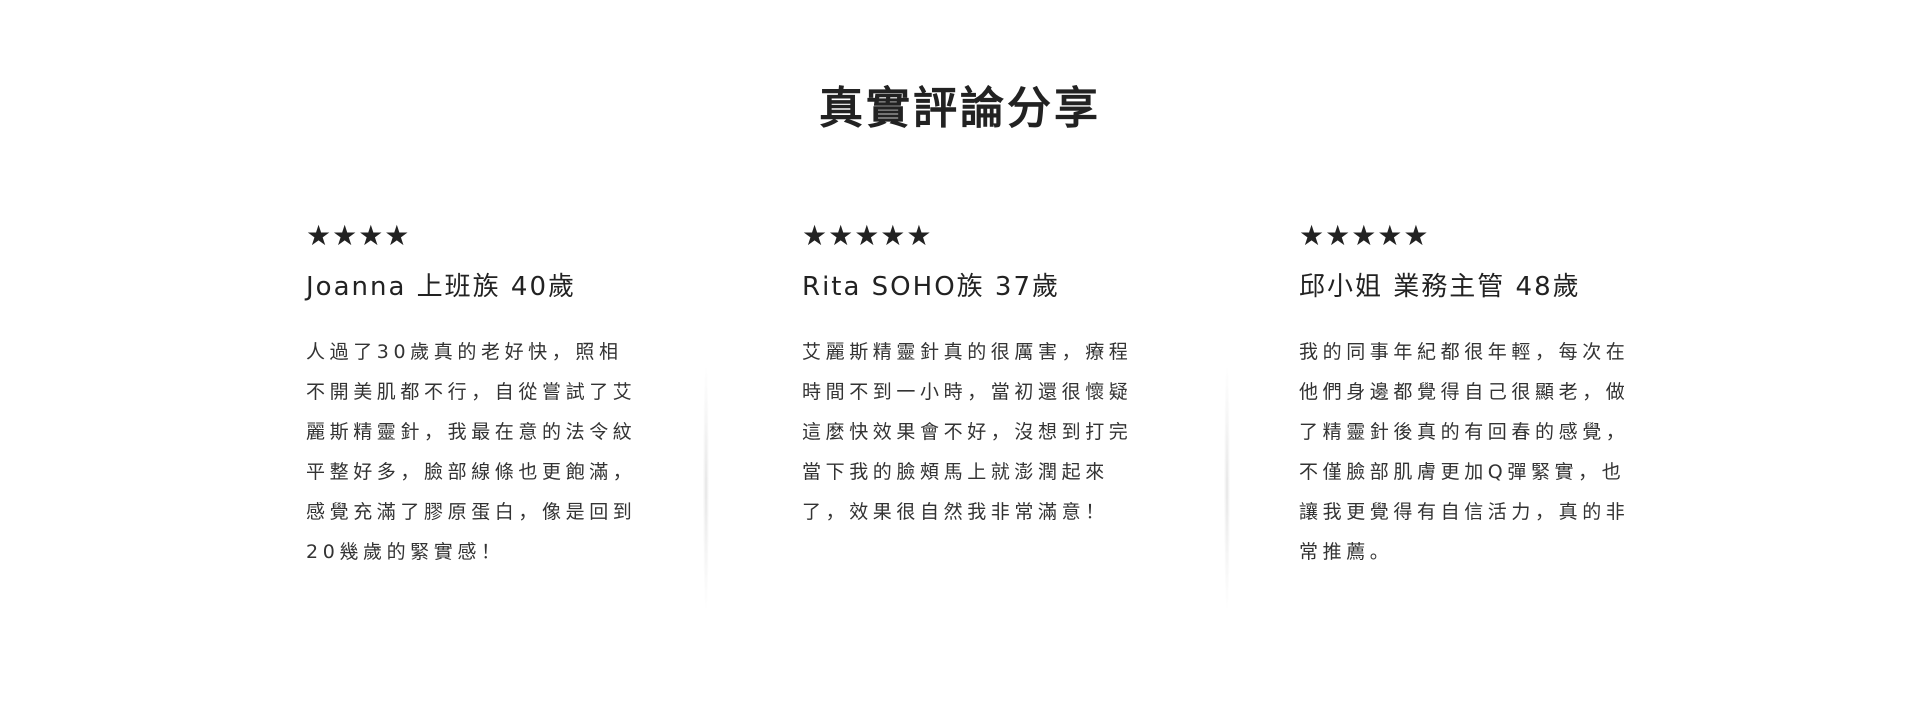 The width and height of the screenshot is (1920, 710). What do you see at coordinates (358, 235) in the screenshot?
I see `star-rating: ★★★★` at bounding box center [358, 235].